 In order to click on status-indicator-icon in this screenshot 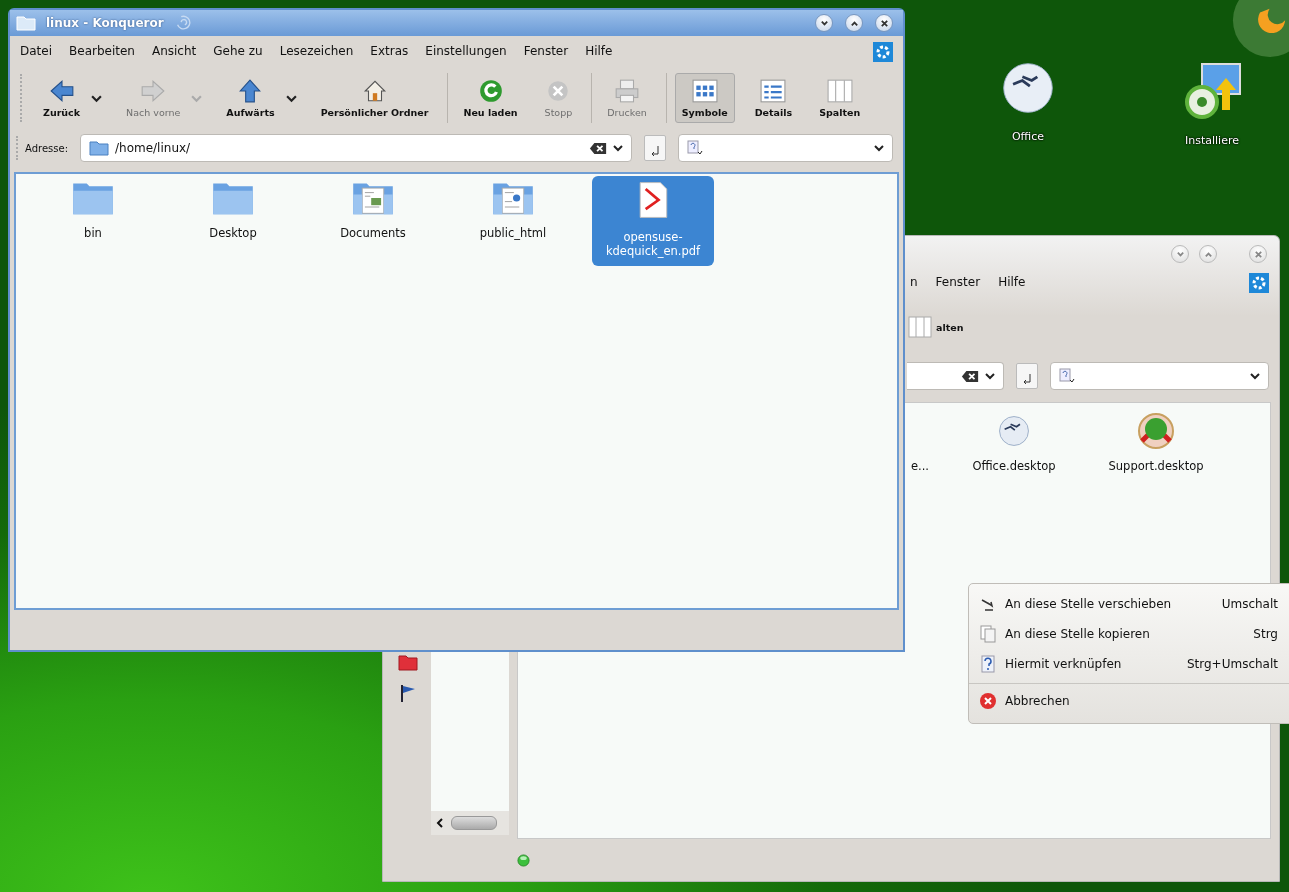, I will do `click(523, 860)`.